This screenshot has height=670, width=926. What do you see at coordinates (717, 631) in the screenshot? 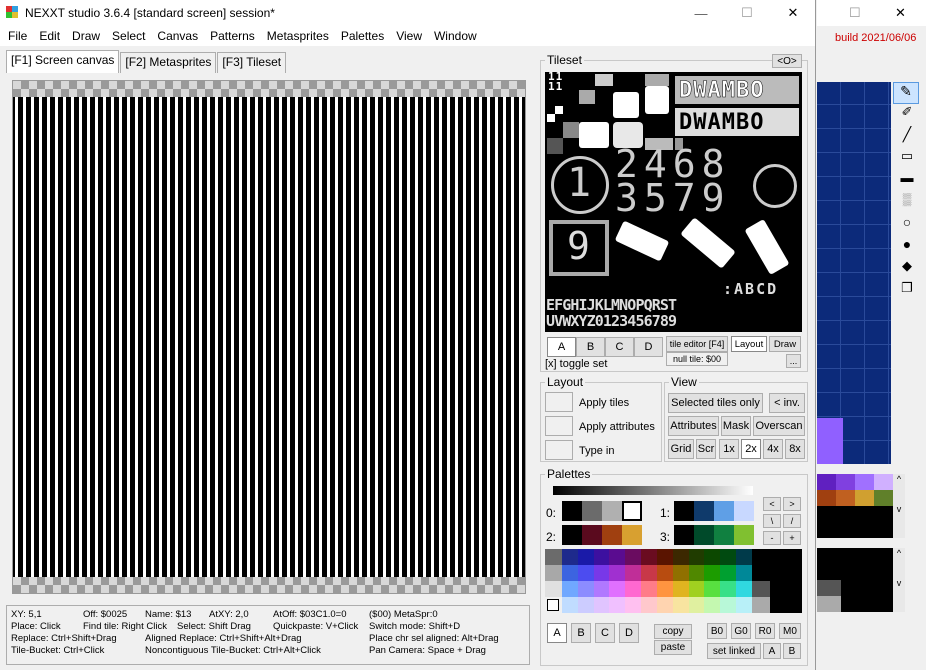
I see `b0-button: B0` at bounding box center [717, 631].